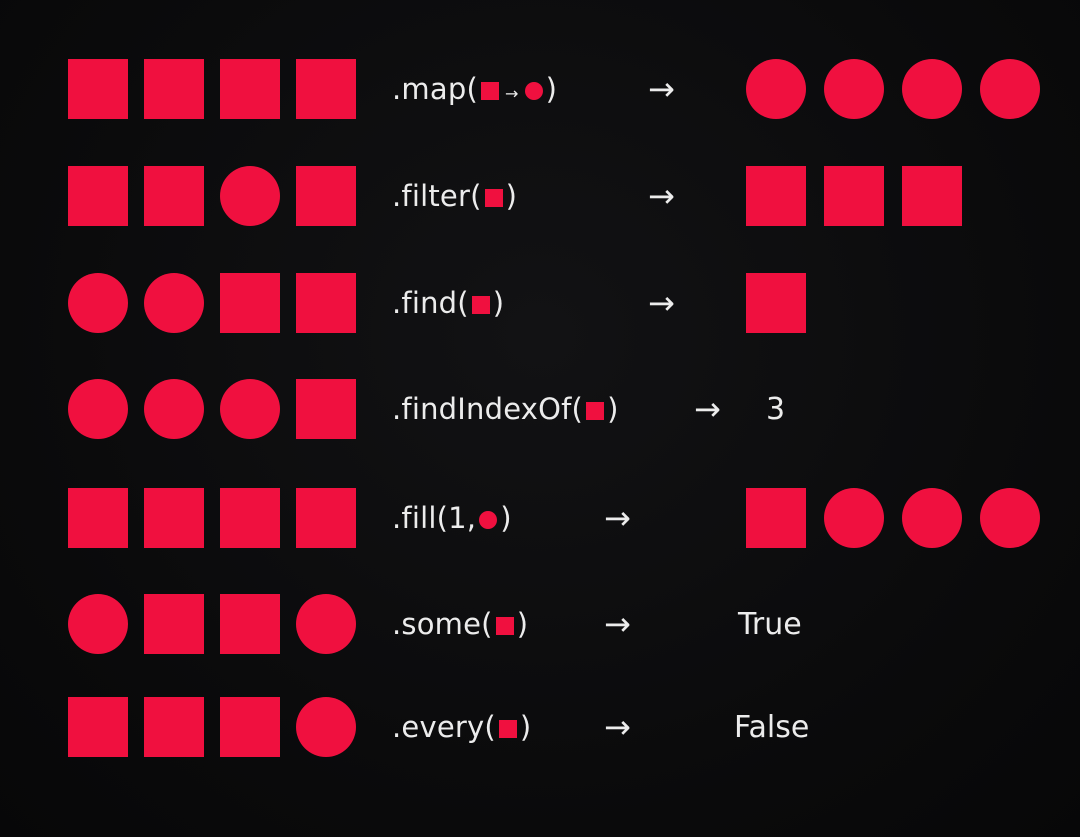  Describe the element at coordinates (444, 727) in the screenshot. I see `method-prefix: .every(` at that location.